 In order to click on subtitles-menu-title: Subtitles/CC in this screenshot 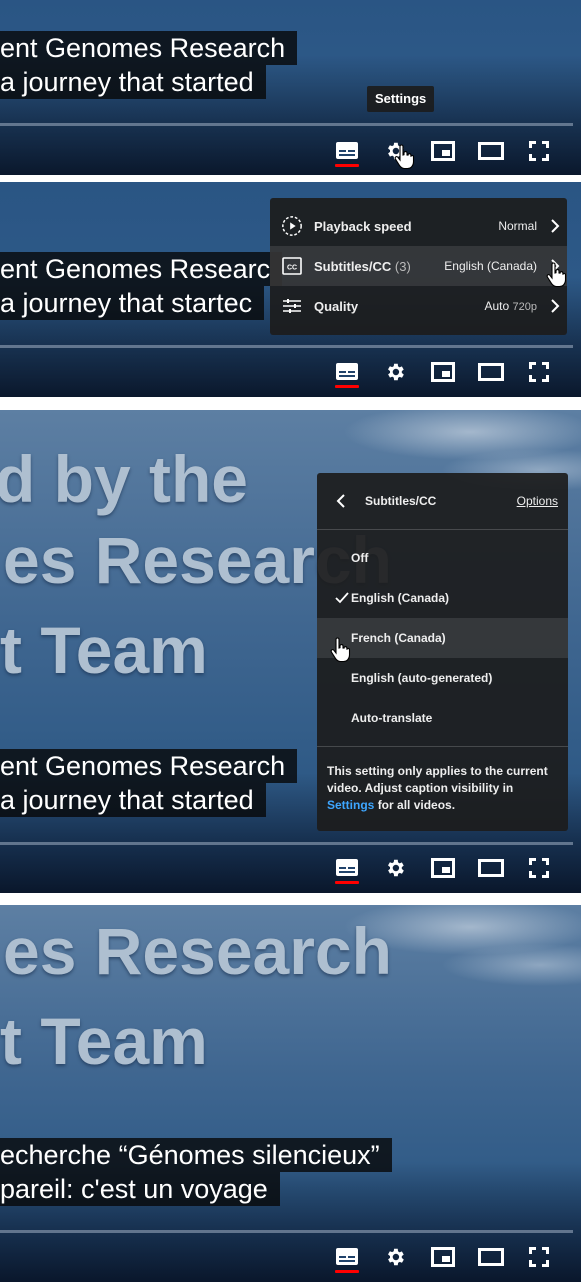, I will do `click(401, 501)`.